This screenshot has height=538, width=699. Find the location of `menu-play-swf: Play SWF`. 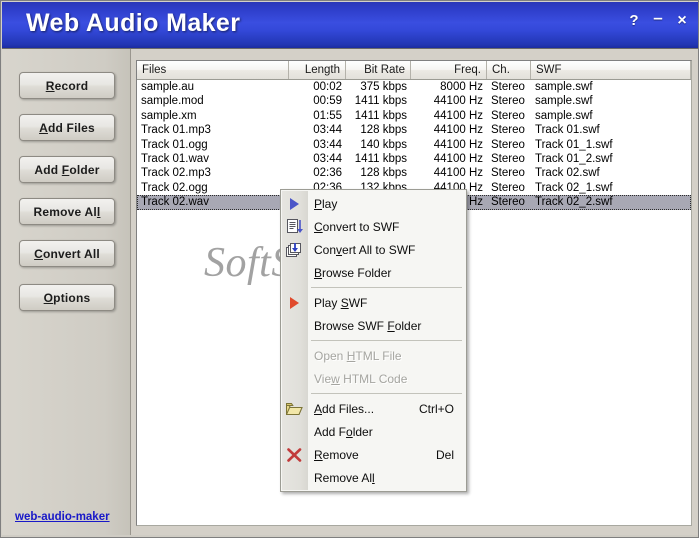

menu-play-swf: Play SWF is located at coordinates (373, 302).